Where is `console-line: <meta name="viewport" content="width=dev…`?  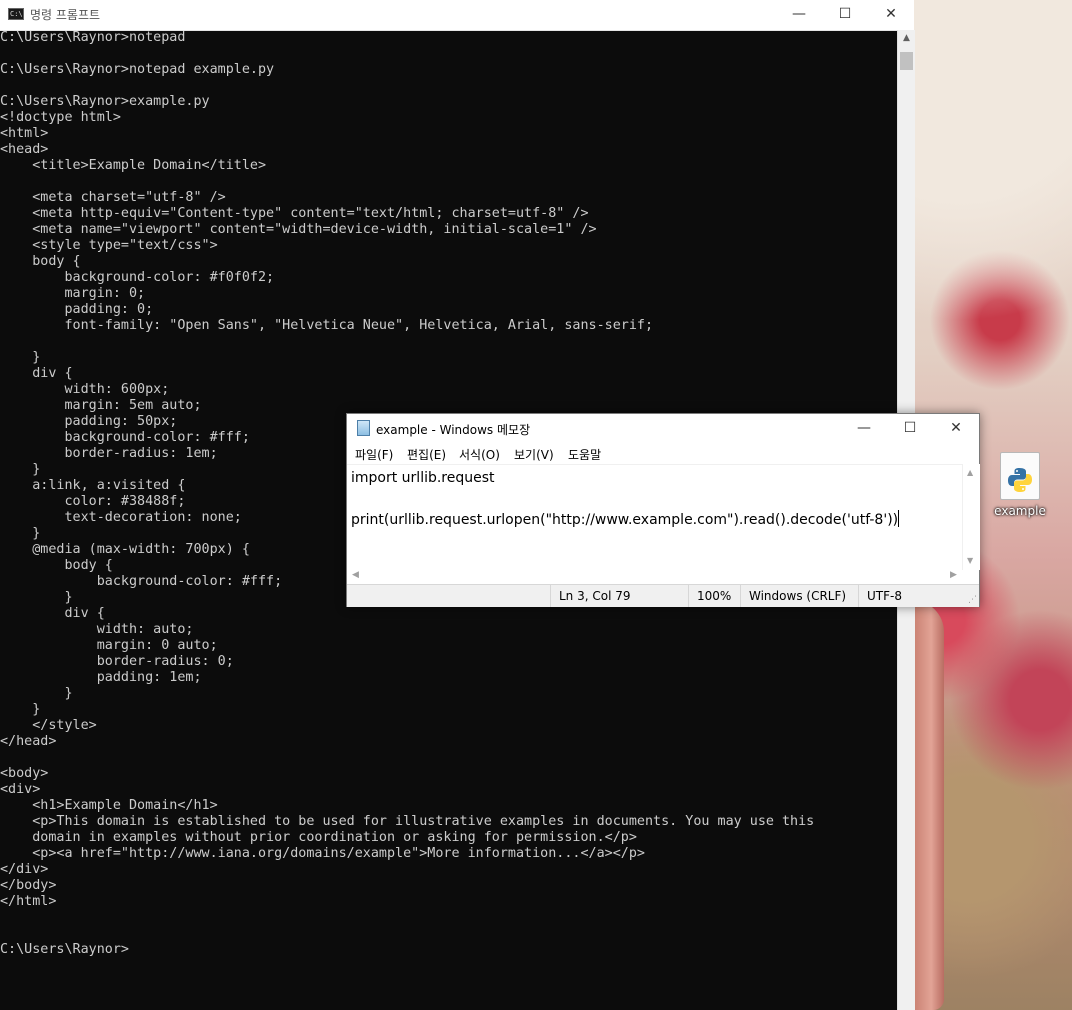 console-line: <meta name="viewport" content="width=dev… is located at coordinates (314, 229).